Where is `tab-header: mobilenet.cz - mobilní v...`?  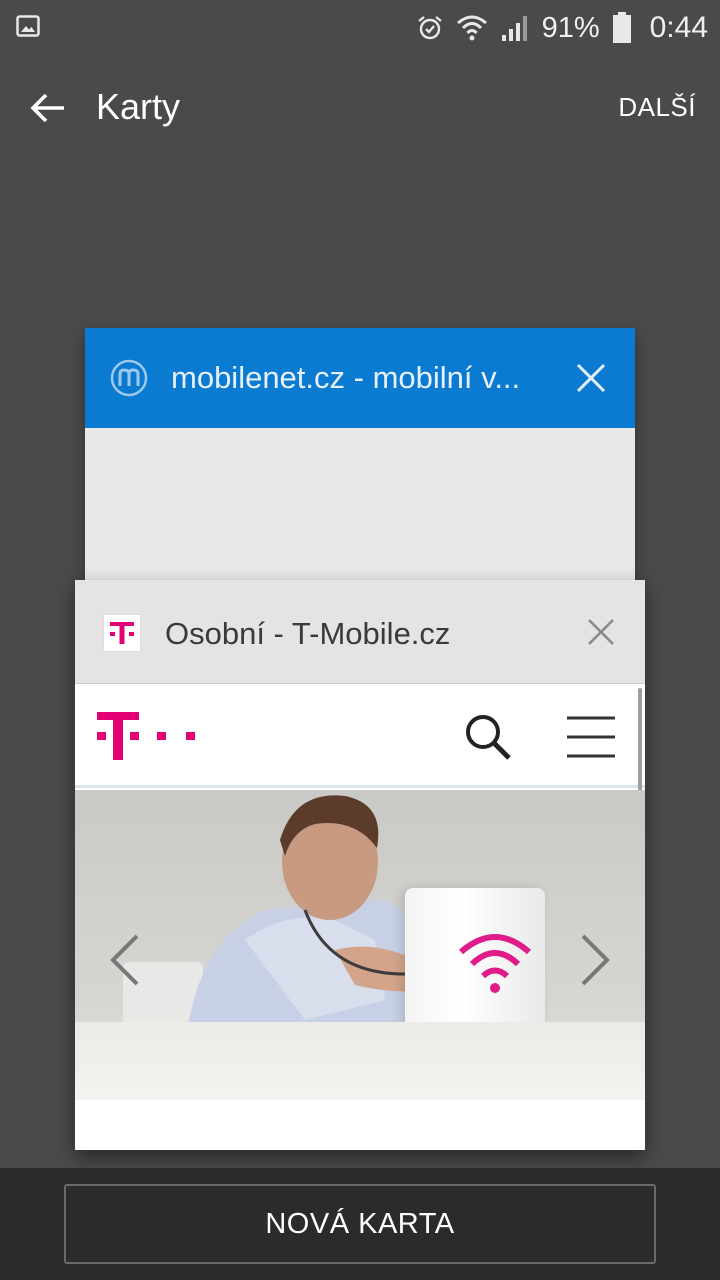
tab-header: mobilenet.cz - mobilní v... is located at coordinates (360, 378).